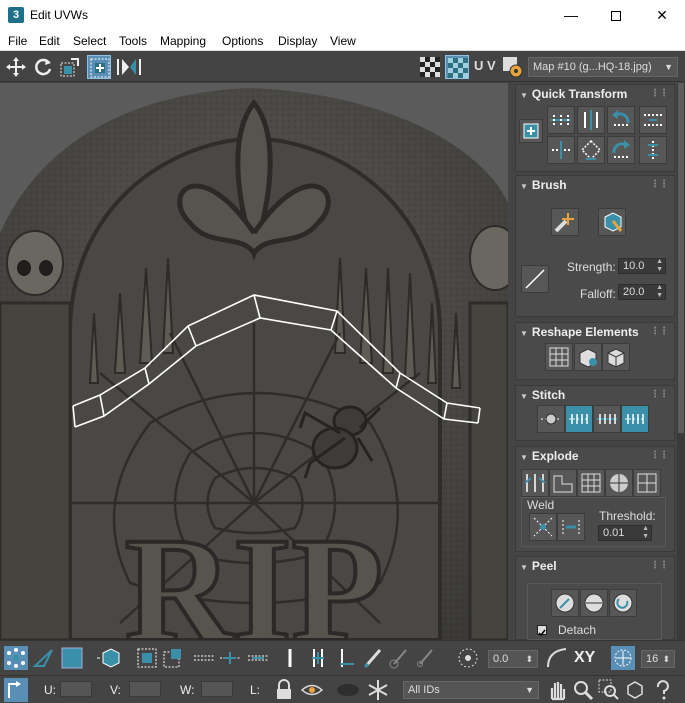 This screenshot has height=703, width=685. What do you see at coordinates (400, 658) in the screenshot?
I see `enlarge-brush-button` at bounding box center [400, 658].